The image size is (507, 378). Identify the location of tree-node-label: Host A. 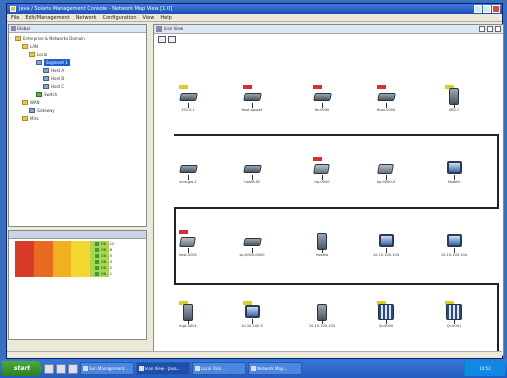
(58, 70).